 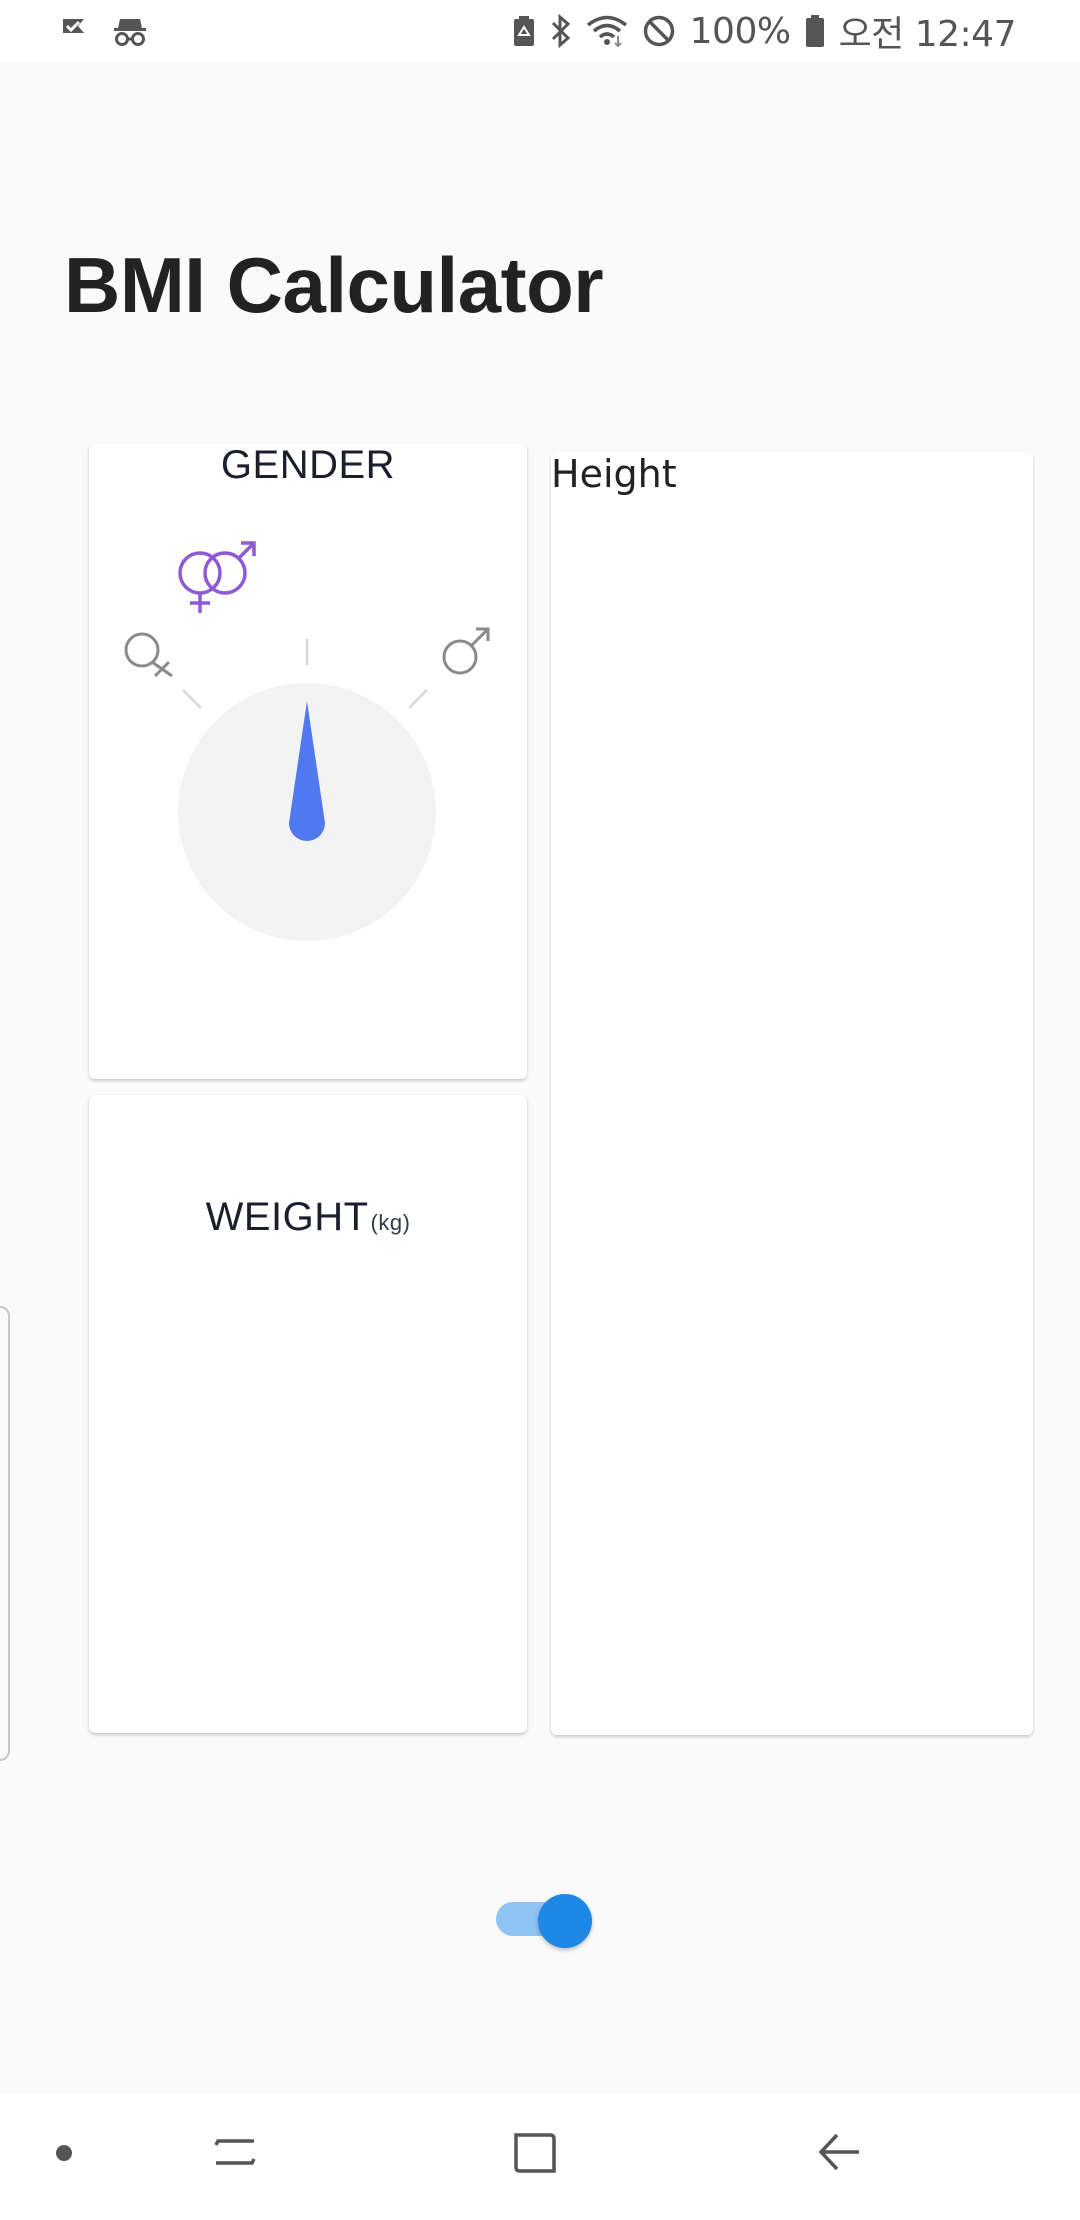 What do you see at coordinates (217, 577) in the screenshot?
I see `intersex-icon` at bounding box center [217, 577].